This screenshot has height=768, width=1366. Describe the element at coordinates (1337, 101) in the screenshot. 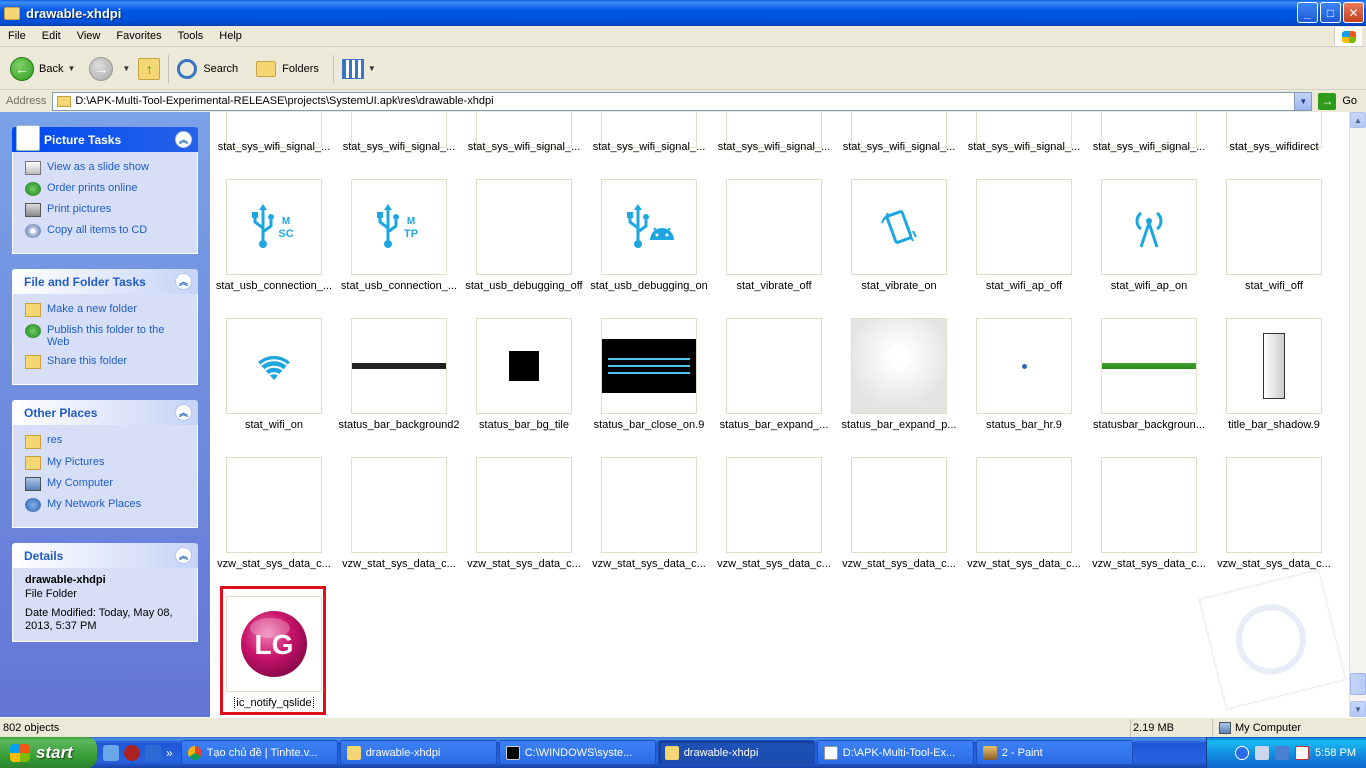

I see `go-button: → Go` at that location.